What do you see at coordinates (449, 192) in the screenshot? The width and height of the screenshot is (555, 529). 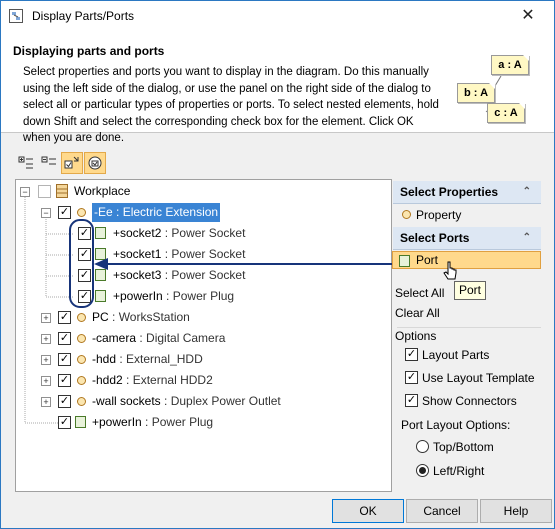 I see `select-properties-title: Select Properties` at bounding box center [449, 192].